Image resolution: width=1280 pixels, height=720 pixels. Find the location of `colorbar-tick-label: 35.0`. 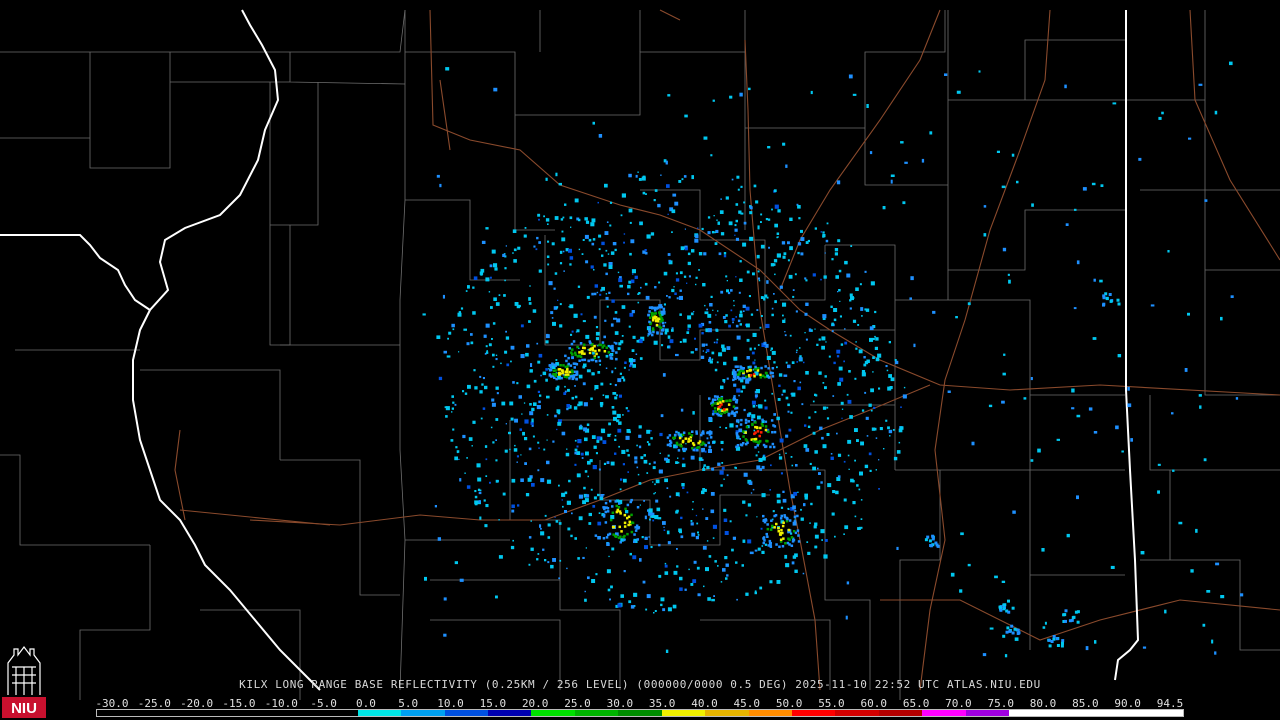

colorbar-tick-label: 35.0 is located at coordinates (662, 703).